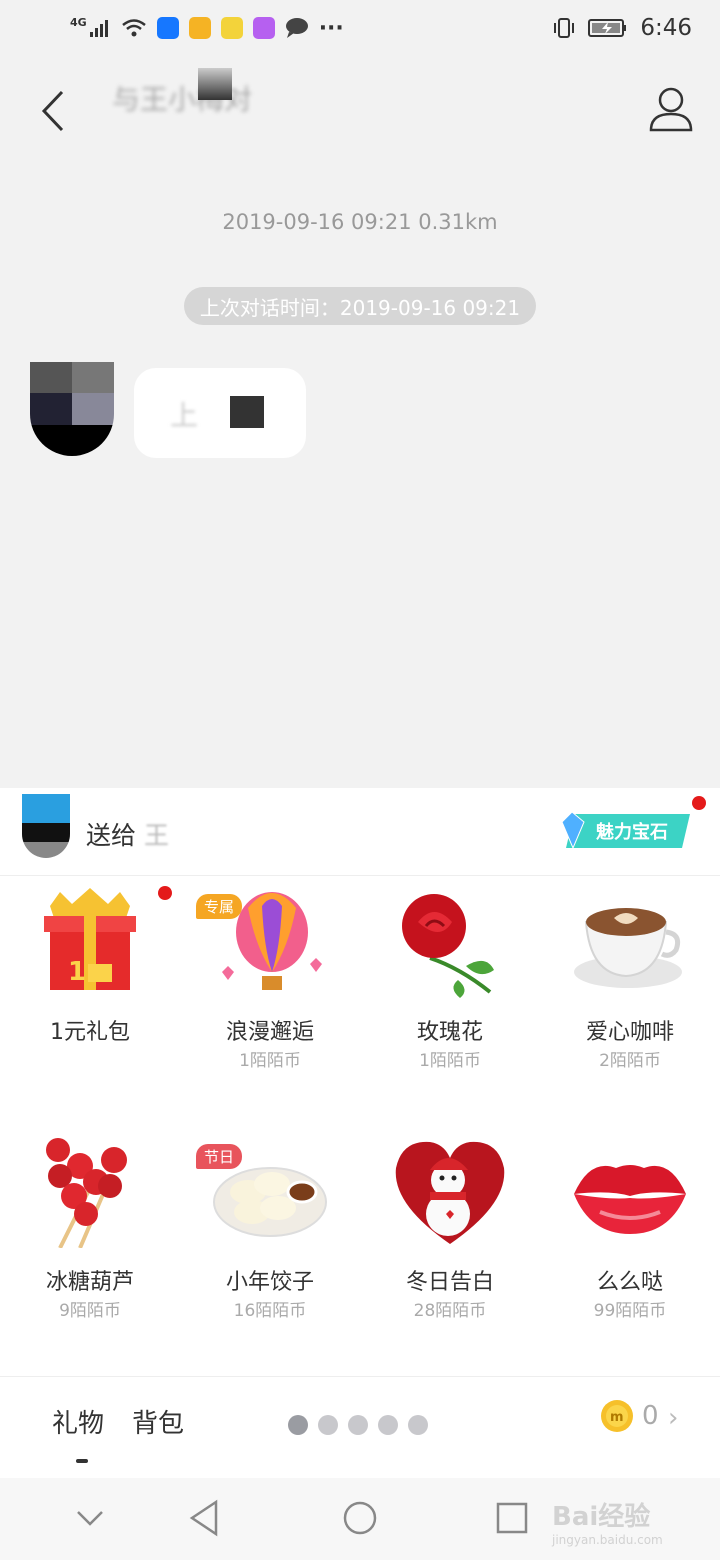 The image size is (720, 1560). Describe the element at coordinates (77, 972) in the screenshot. I see `svg-text: 1` at that location.